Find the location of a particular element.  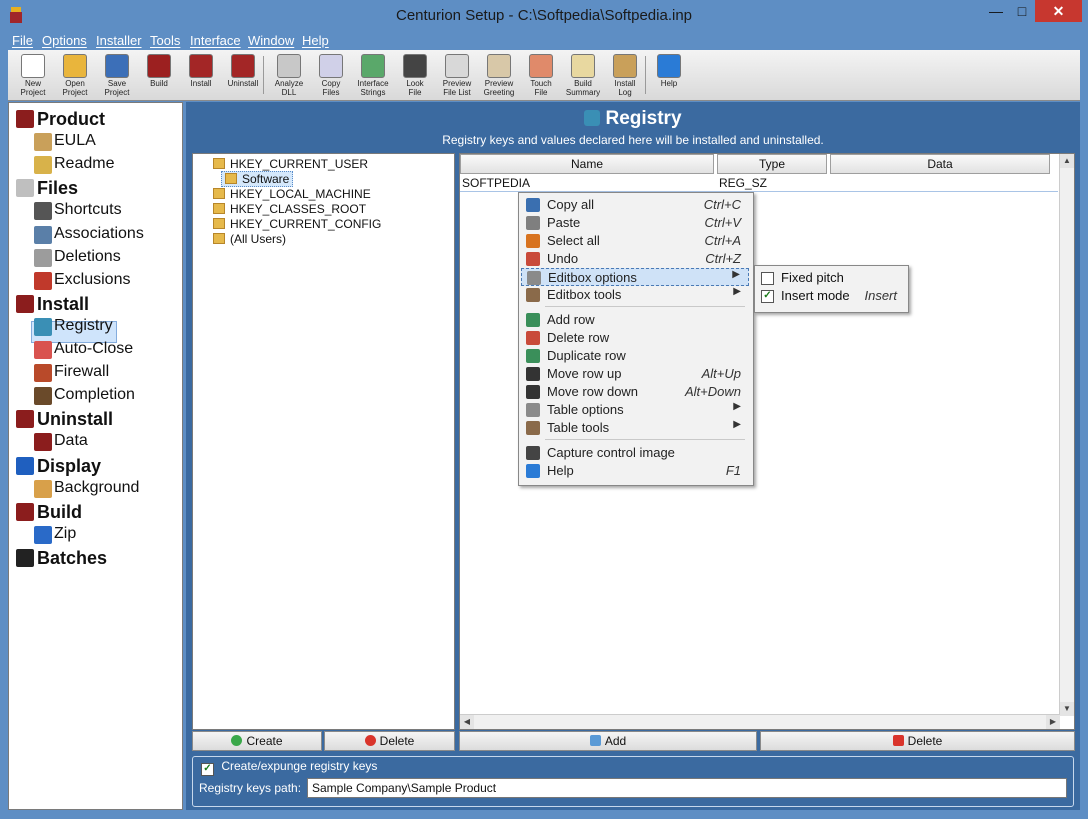

auto-close-icon is located at coordinates (43, 350).